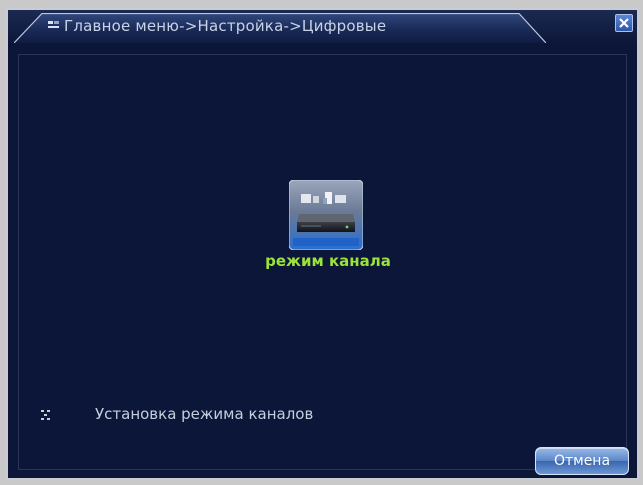  I want to click on close-button, so click(624, 23).